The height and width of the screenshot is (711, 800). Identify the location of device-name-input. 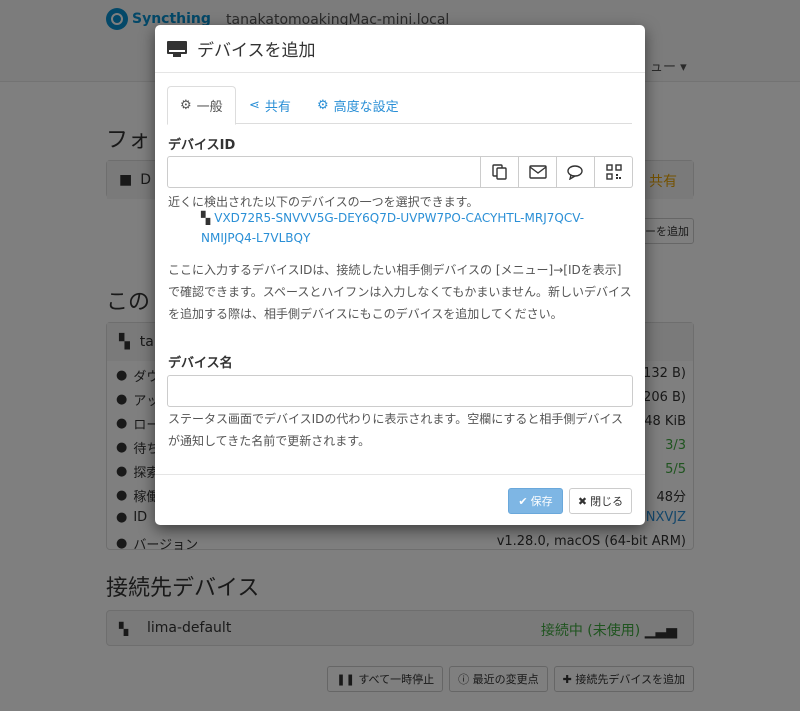
(400, 391).